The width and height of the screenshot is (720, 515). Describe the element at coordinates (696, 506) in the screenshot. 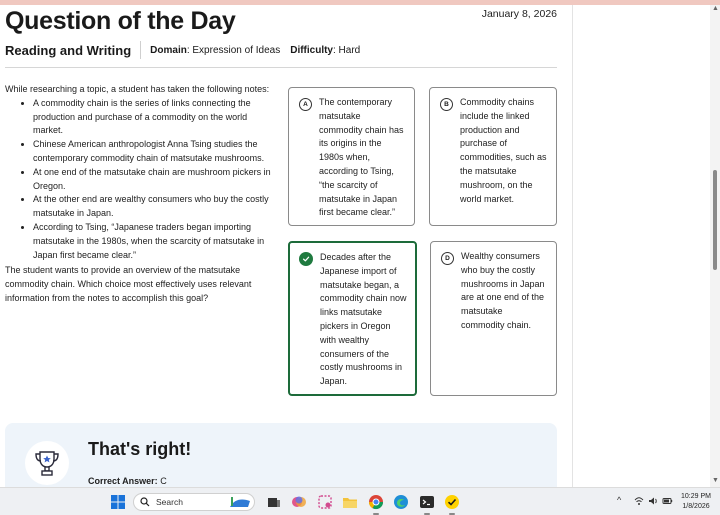

I see `clock-date: 1/8/2026` at that location.